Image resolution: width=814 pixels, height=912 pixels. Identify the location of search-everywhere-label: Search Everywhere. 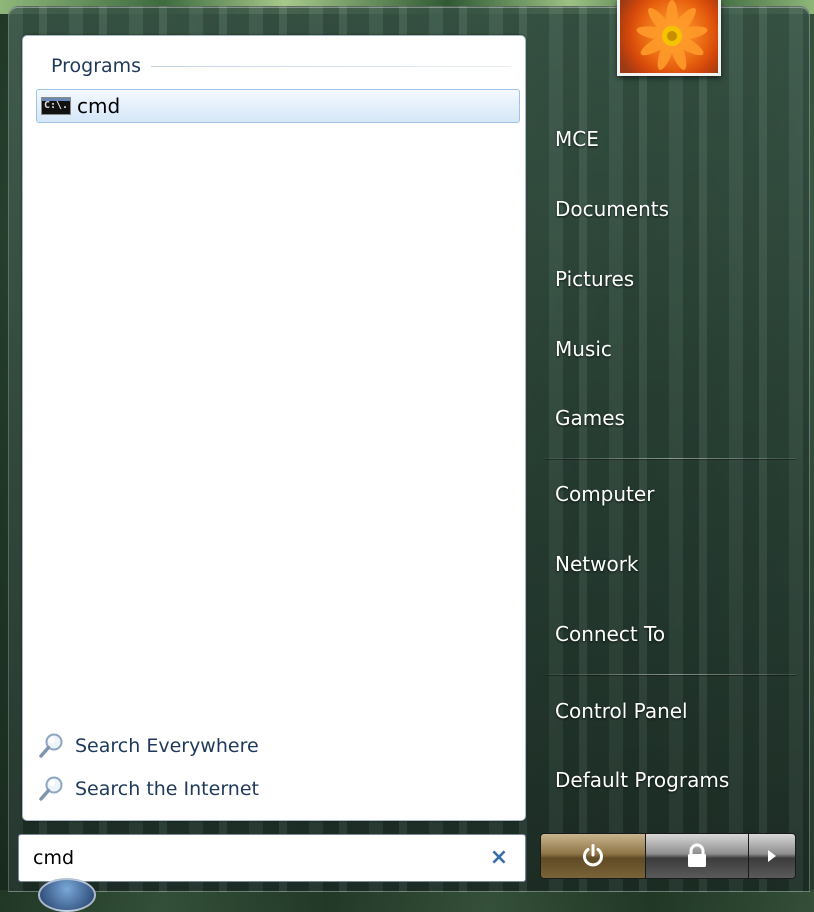
(167, 746).